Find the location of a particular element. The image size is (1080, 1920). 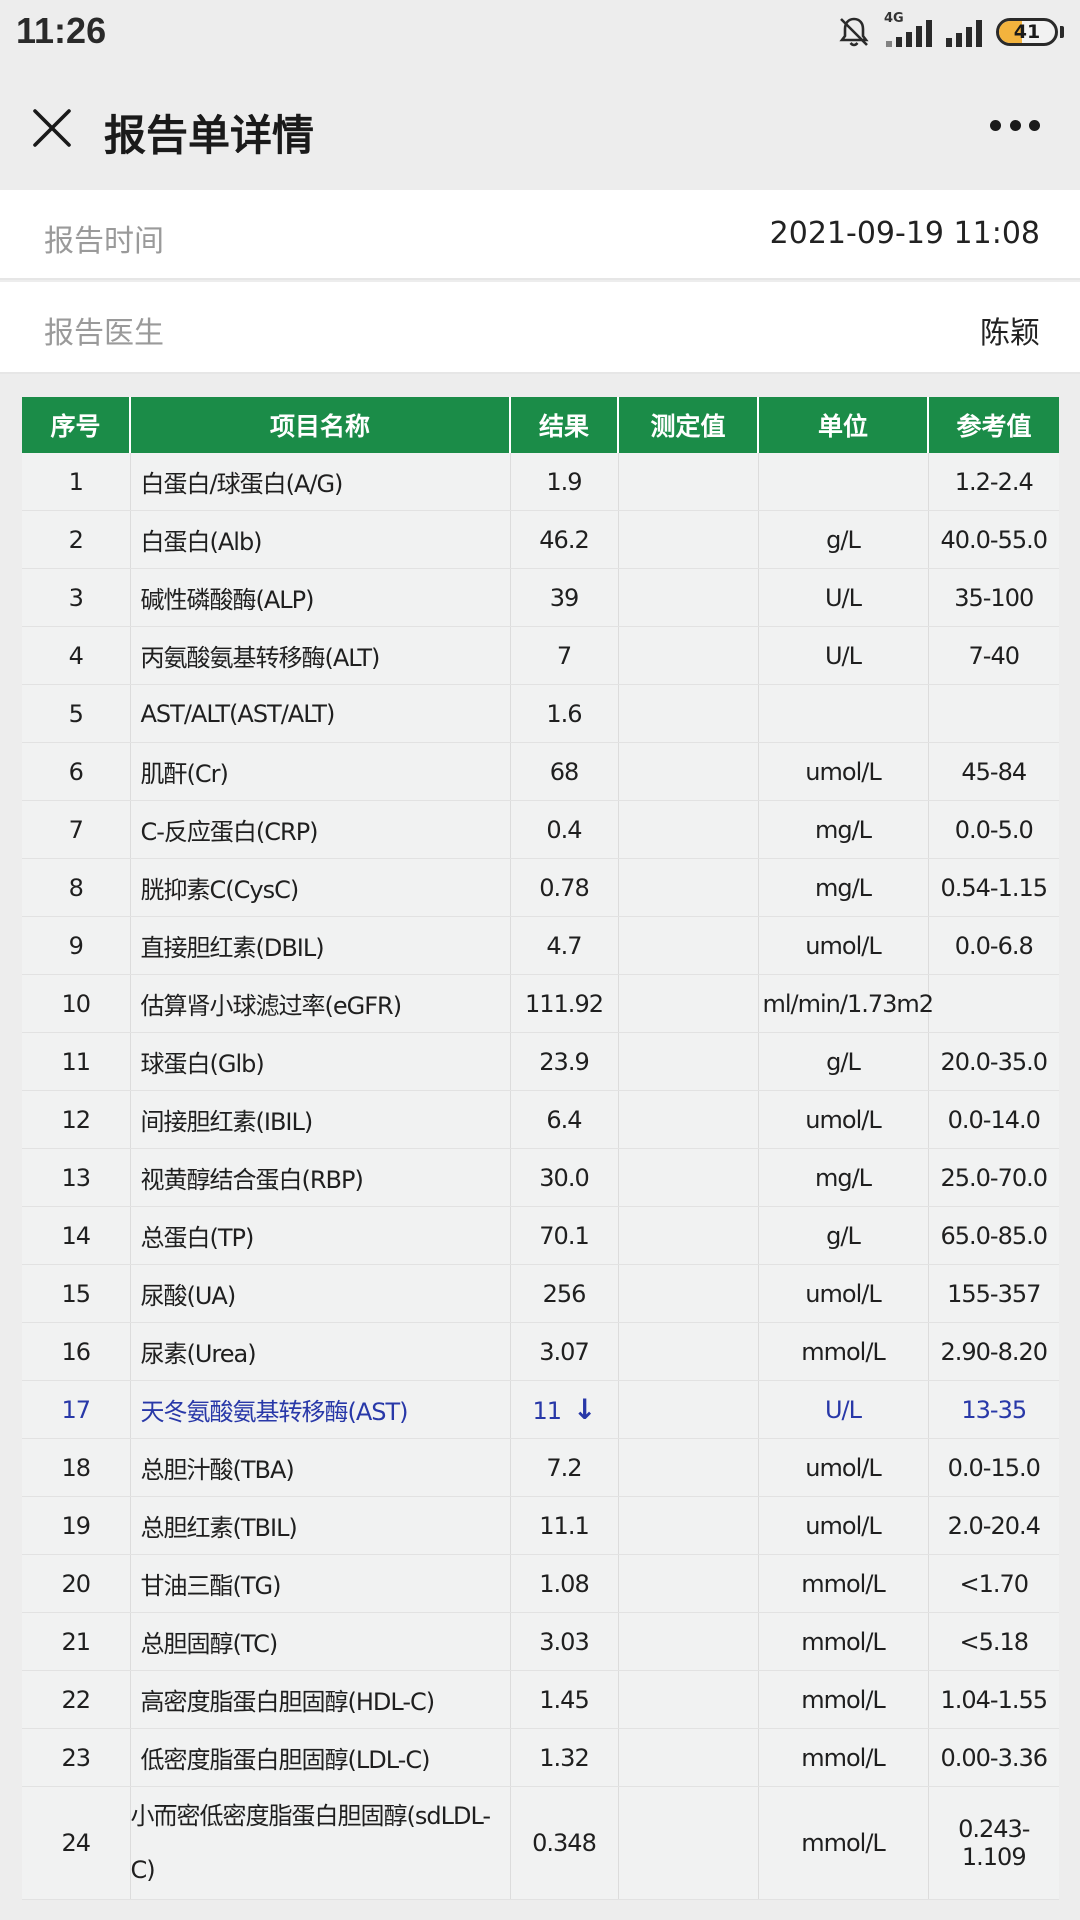

item-name: 肌酐(Cr) is located at coordinates (320, 771).